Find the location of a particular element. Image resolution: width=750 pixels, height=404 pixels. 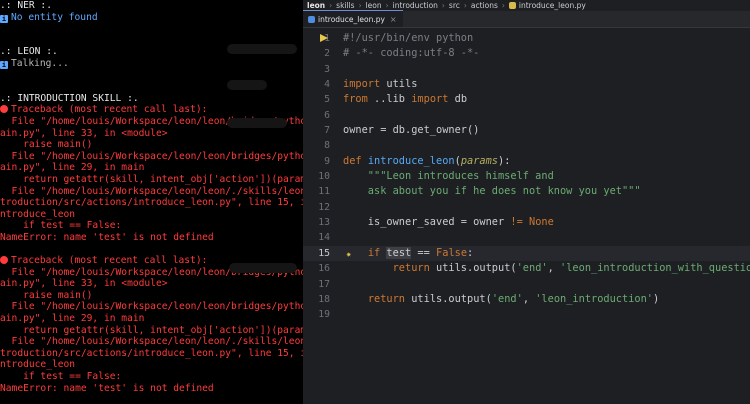

code-text: if test == False: is located at coordinates (408, 253).